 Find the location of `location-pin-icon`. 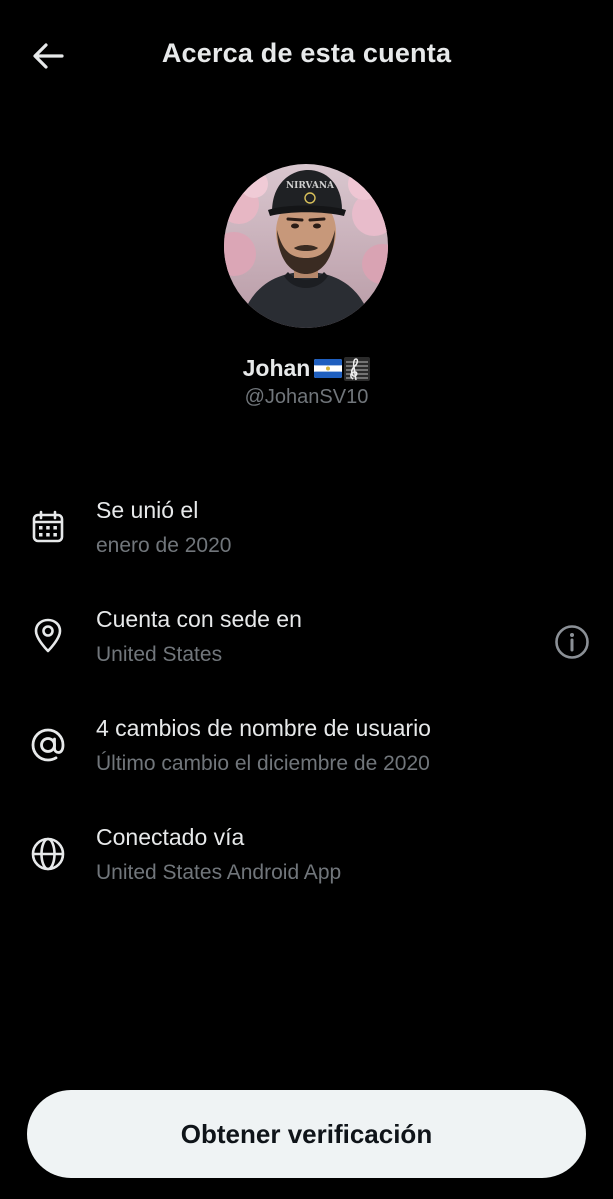

location-pin-icon is located at coordinates (48, 636).